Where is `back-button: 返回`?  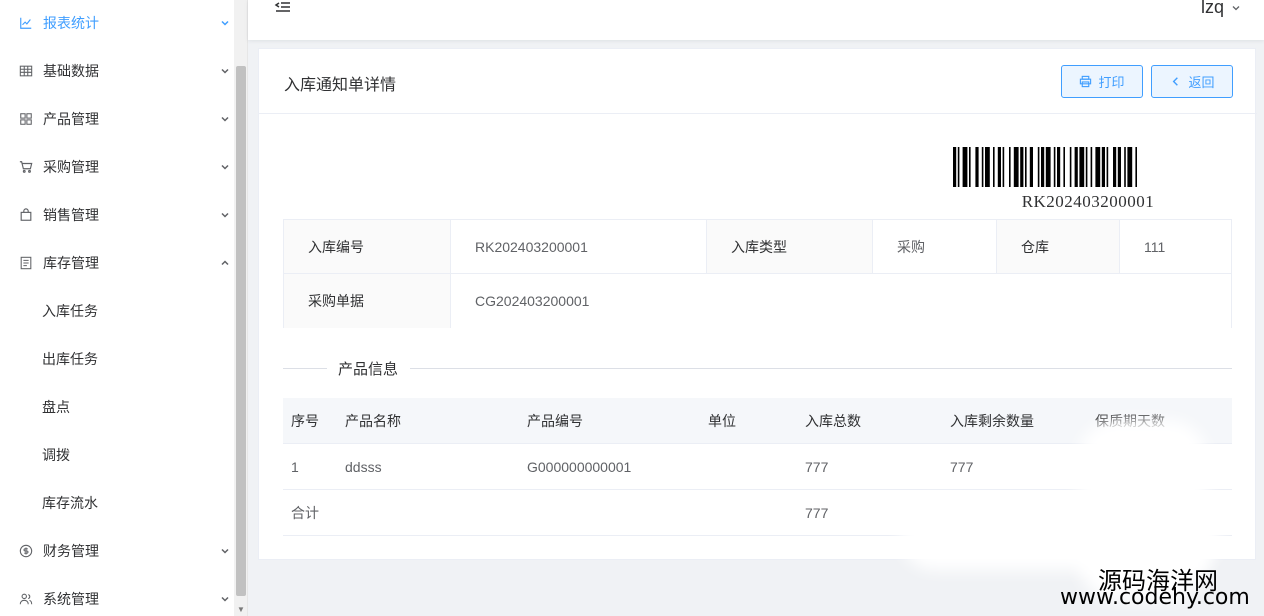 back-button: 返回 is located at coordinates (1192, 81).